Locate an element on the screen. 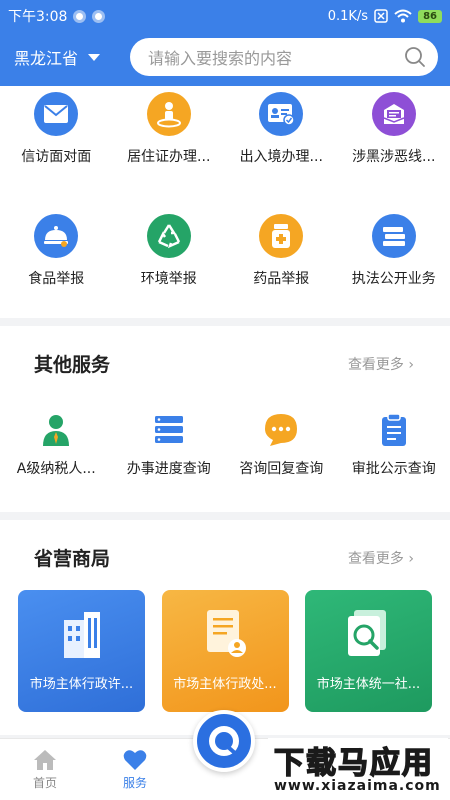 This screenshot has width=450, height=800. other-services-row: A级纳税人... 办事进度查询 咨询回复查询 审批公示查询 is located at coordinates (225, 445).